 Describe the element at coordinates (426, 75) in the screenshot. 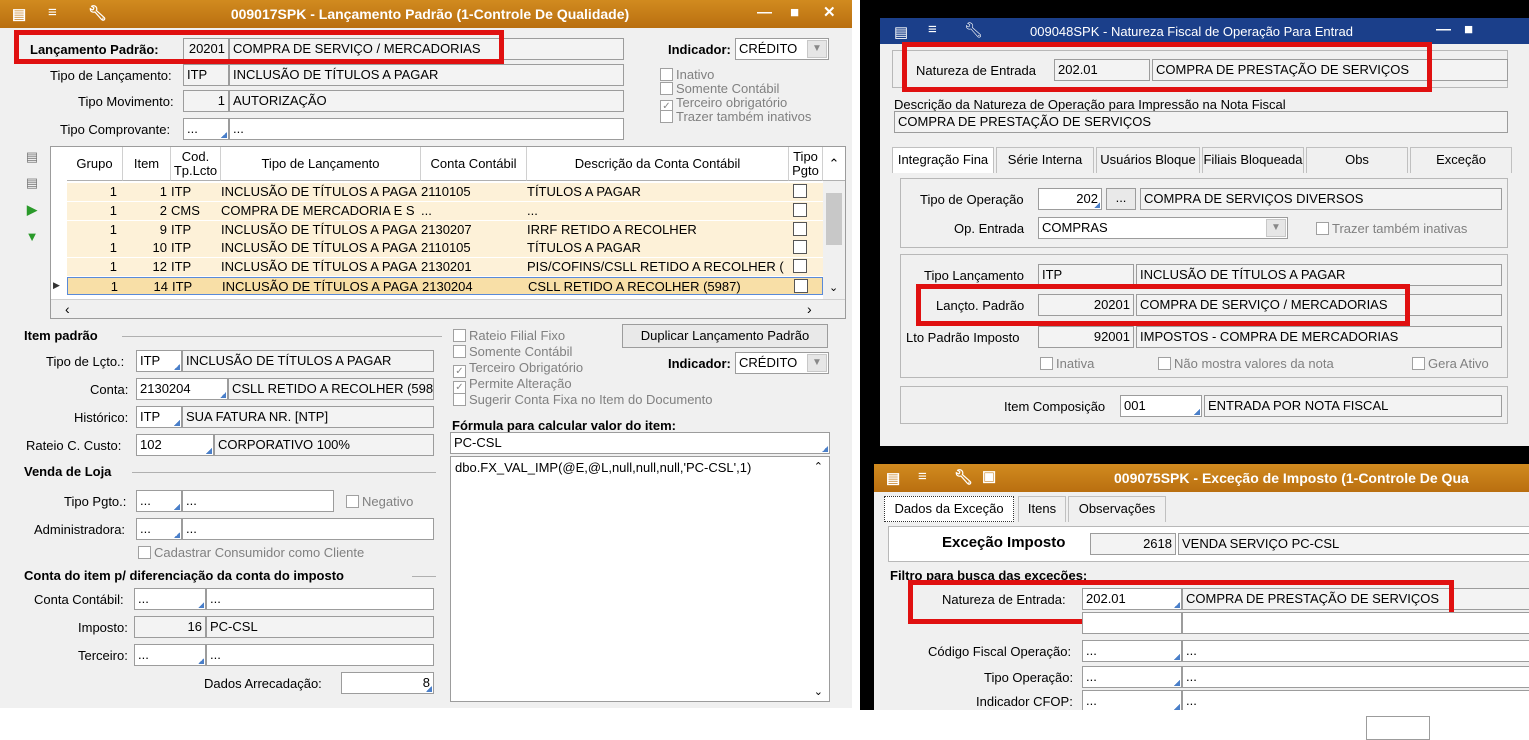

I see `tipo-lanc-desc: INCLUSÃO DE TÍTULOS A PAGAR` at that location.